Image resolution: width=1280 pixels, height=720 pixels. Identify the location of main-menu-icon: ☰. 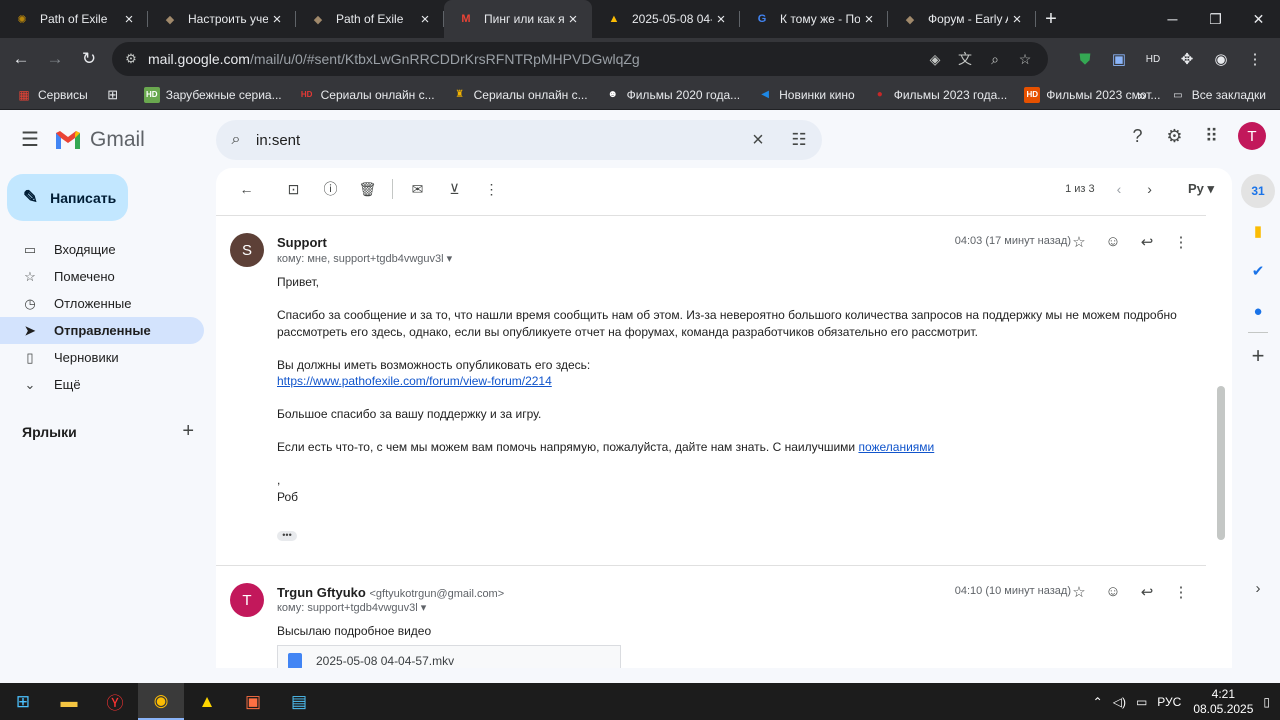
(30, 140).